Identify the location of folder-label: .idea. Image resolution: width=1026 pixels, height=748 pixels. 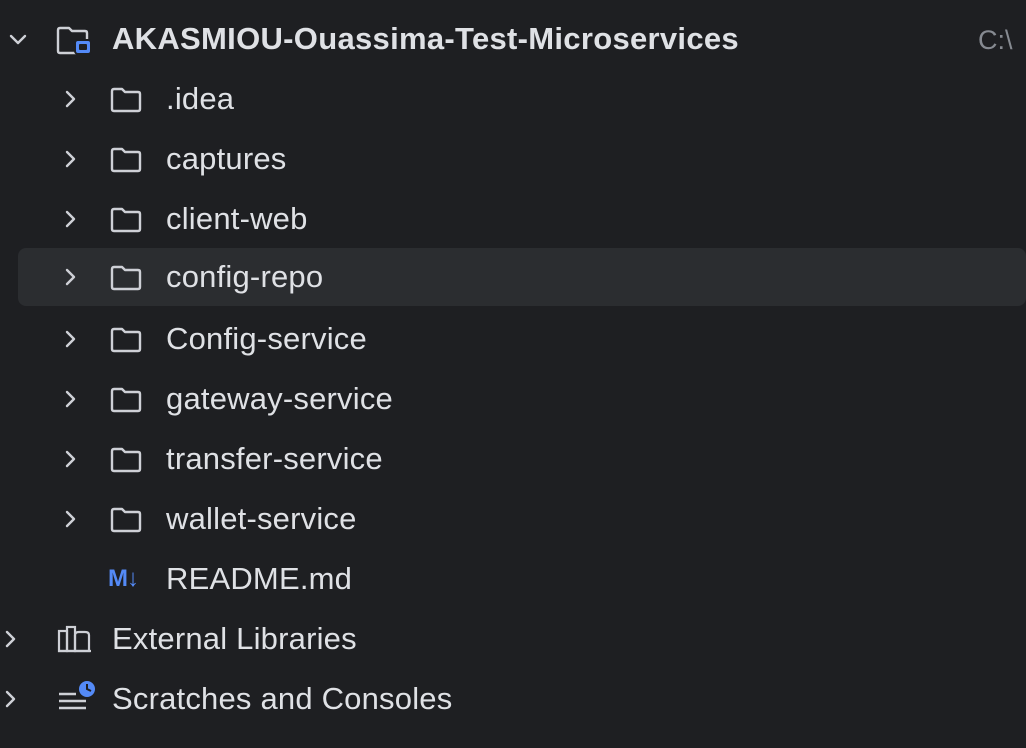
(200, 98).